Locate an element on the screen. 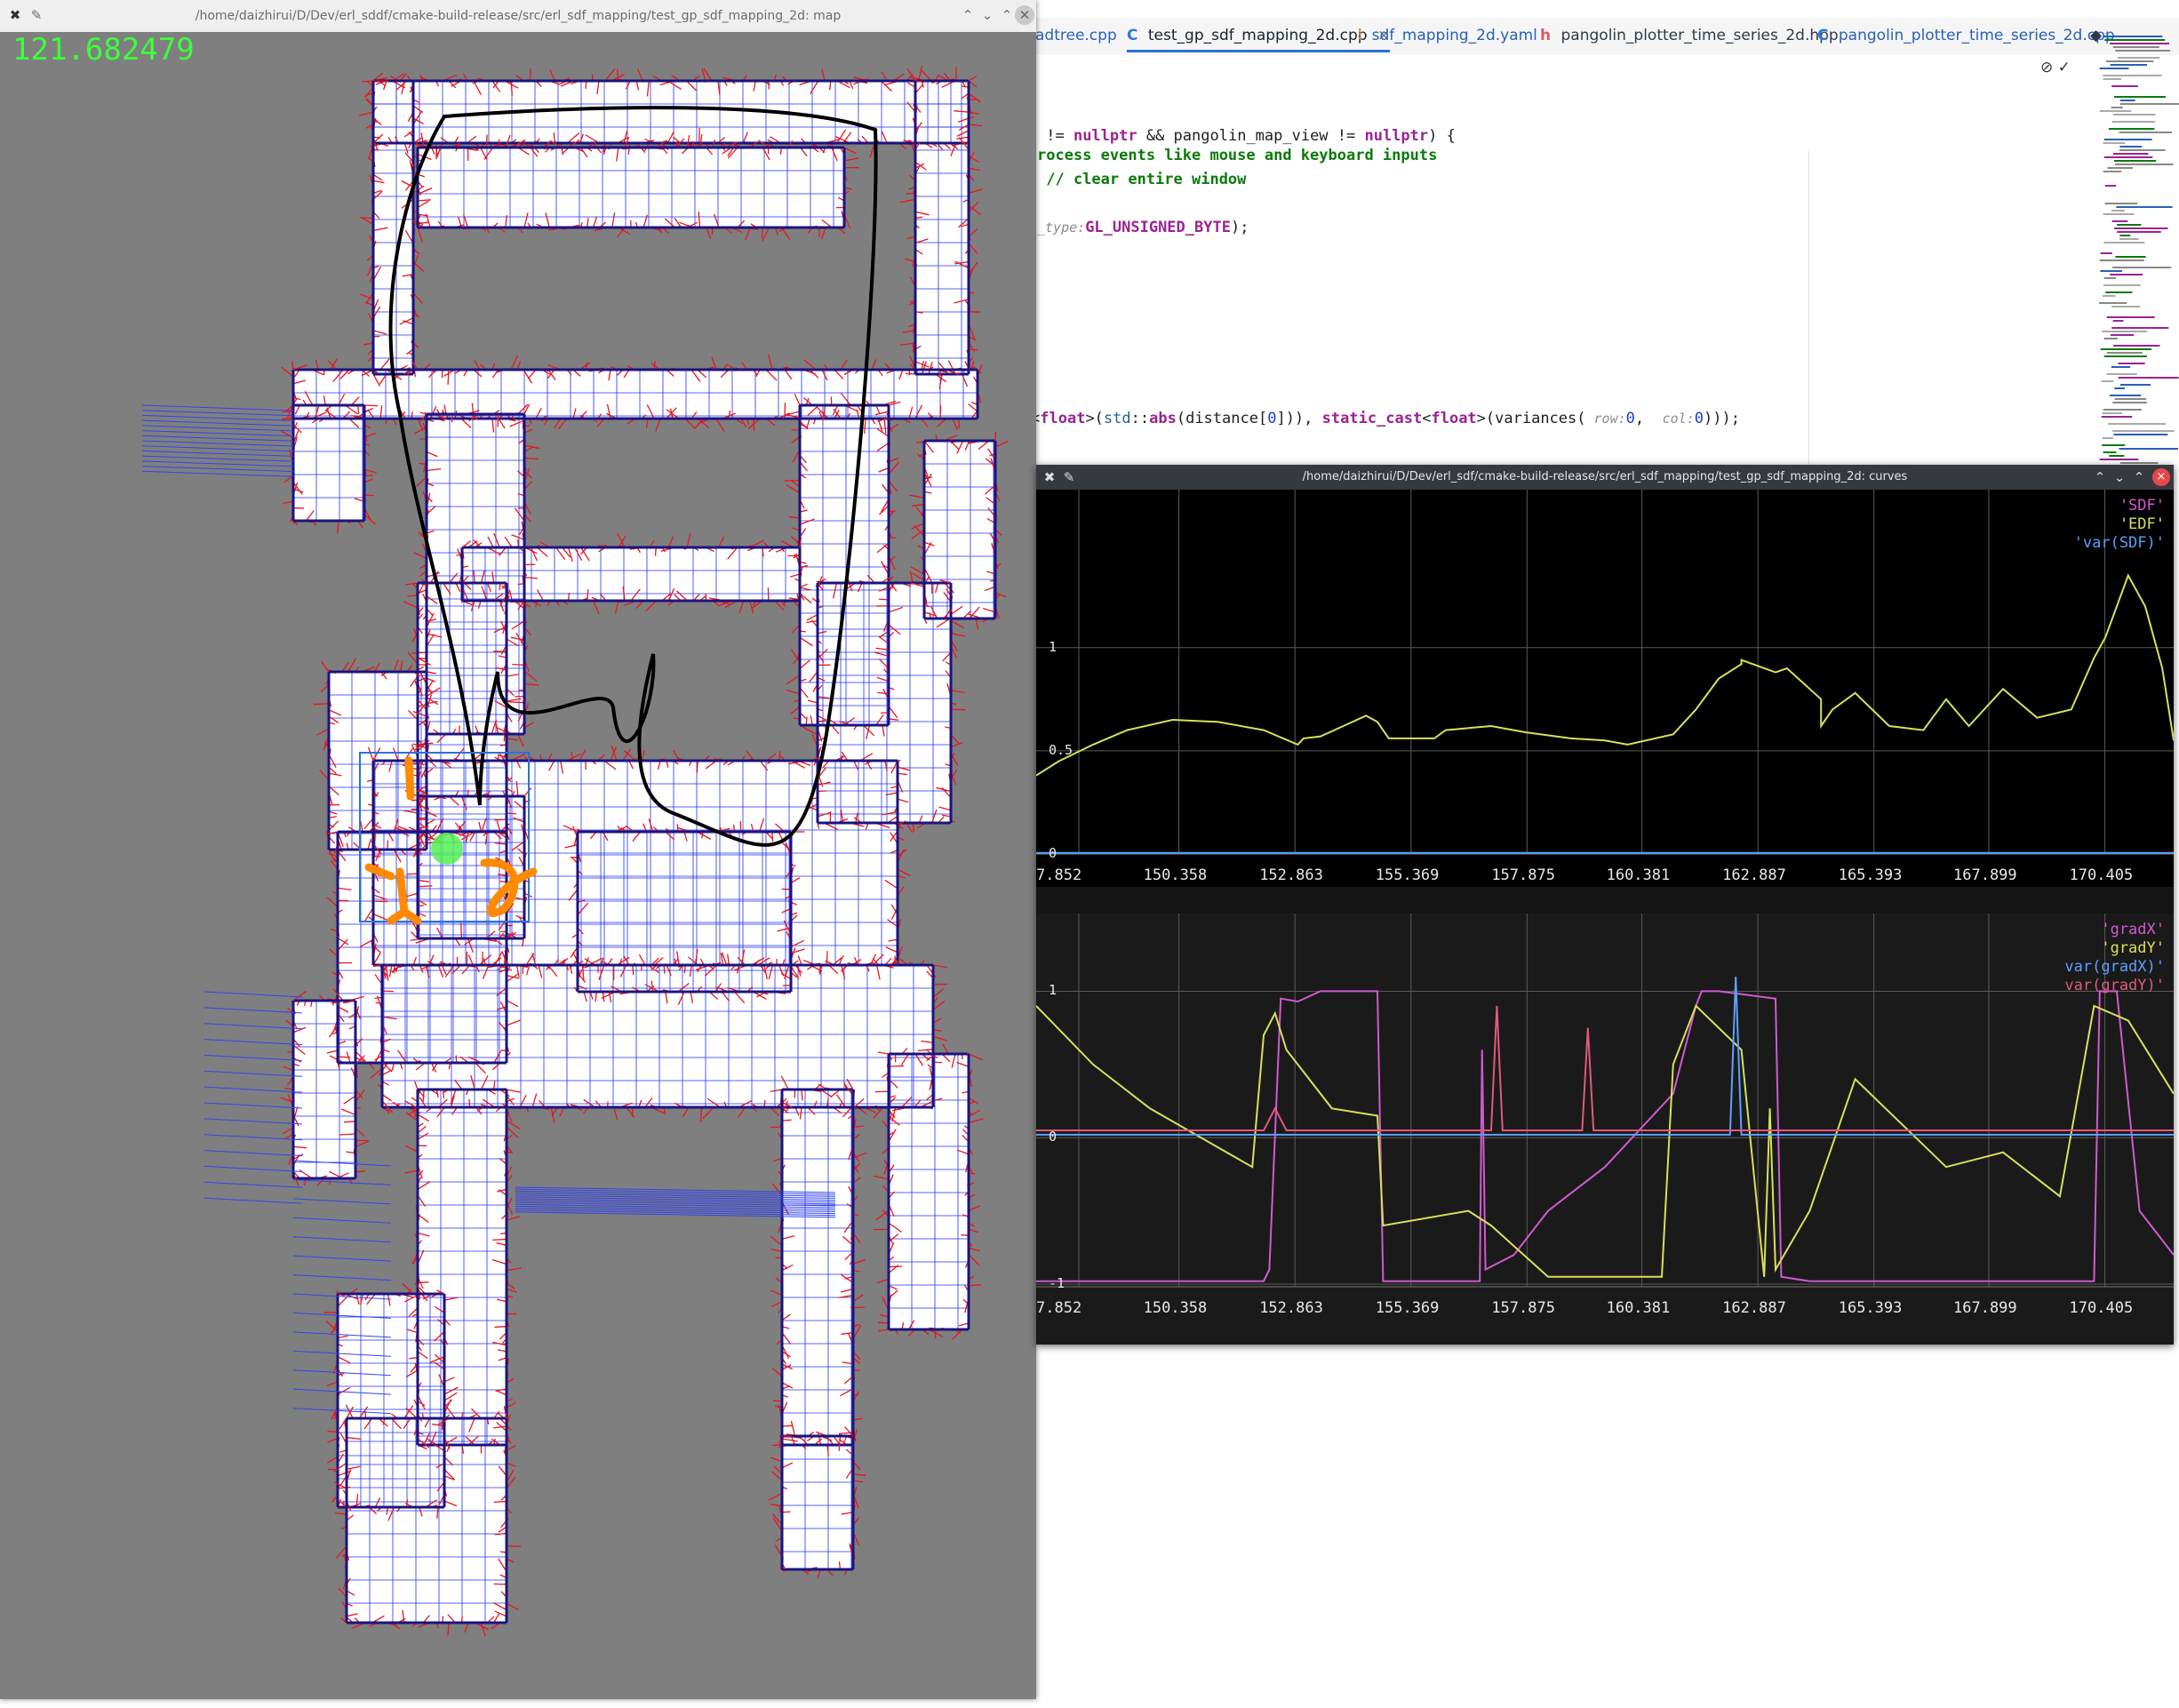  legend-entry: var(gradX)' is located at coordinates (2114, 967).